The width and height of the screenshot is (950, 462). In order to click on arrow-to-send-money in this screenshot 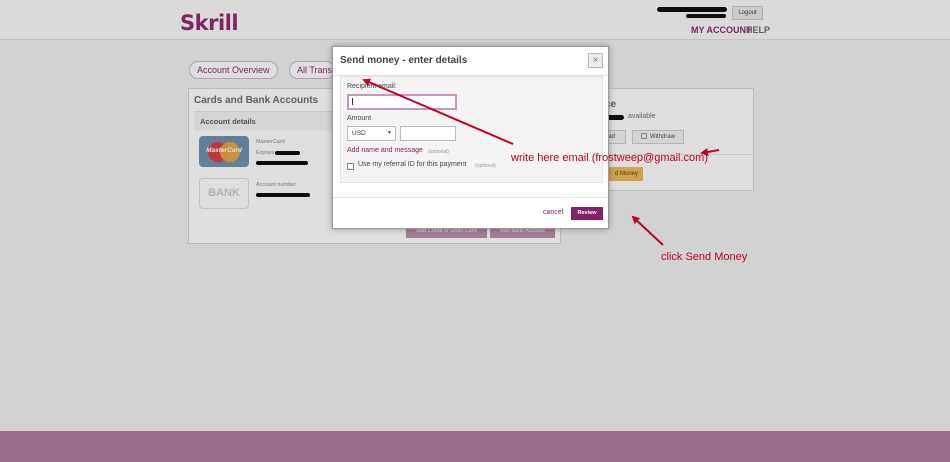, I will do `click(647, 230)`.